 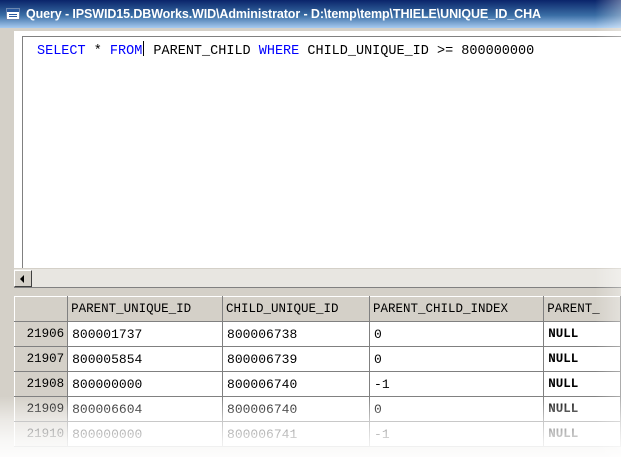 I want to click on table-cell: 800006739, so click(x=296, y=359).